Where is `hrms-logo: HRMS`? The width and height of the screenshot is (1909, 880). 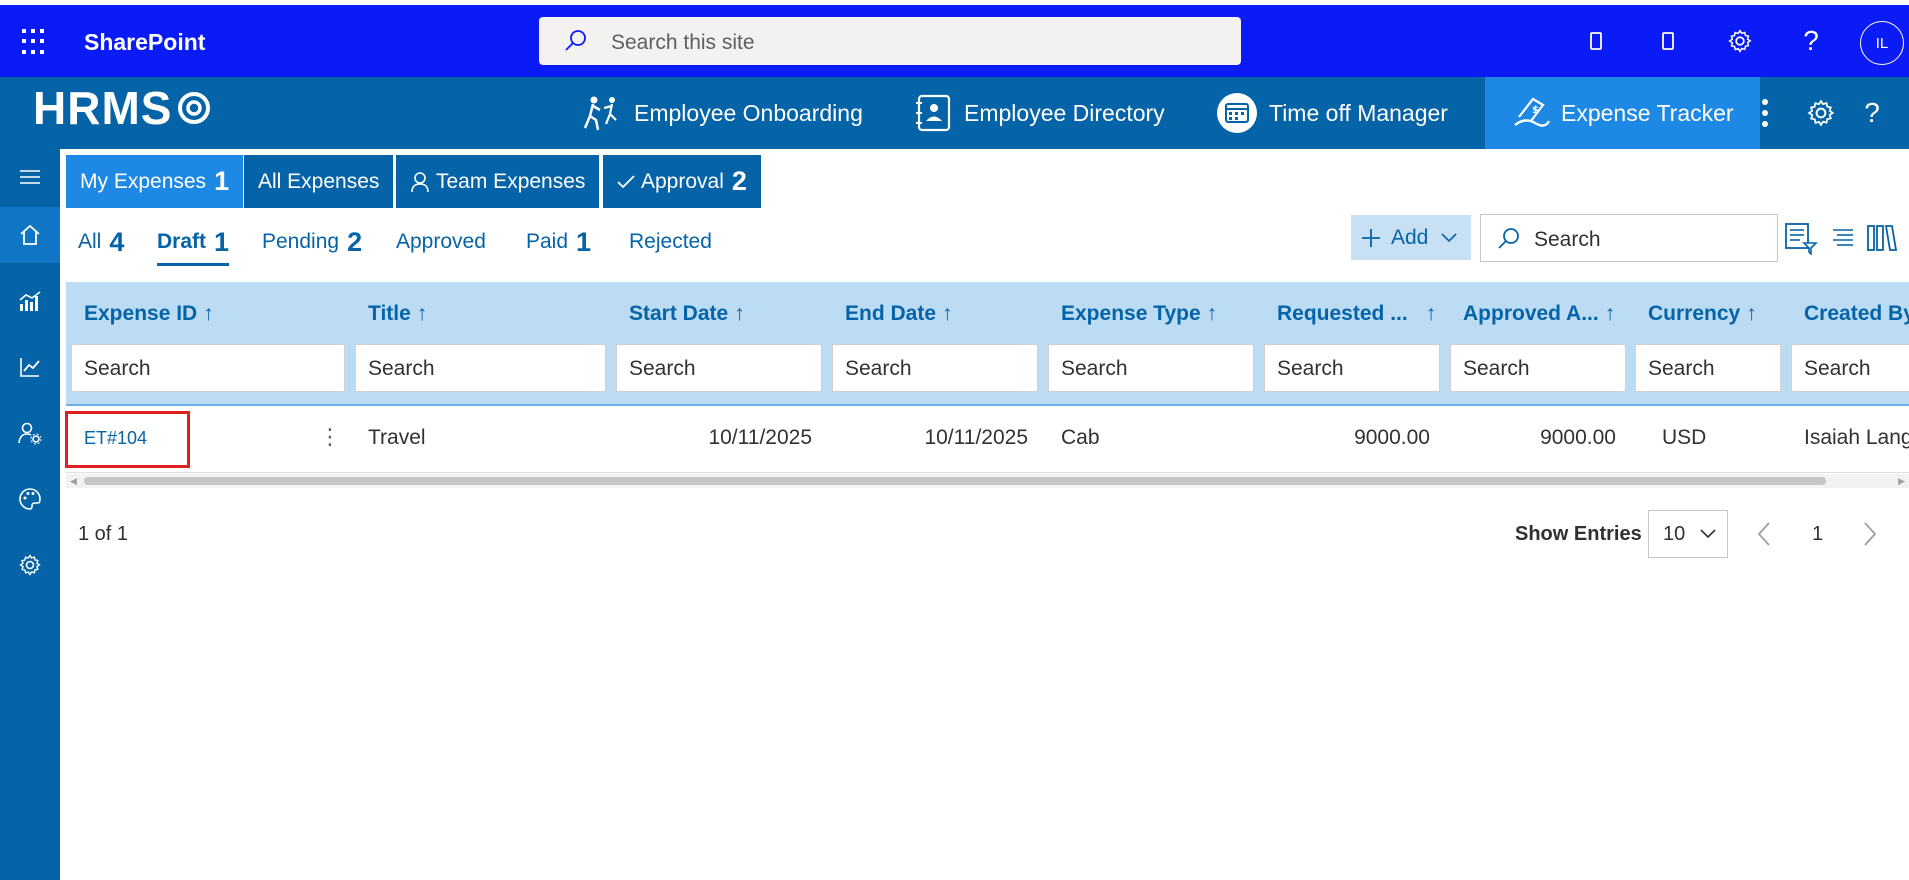
hrms-logo: HRMS is located at coordinates (122, 108).